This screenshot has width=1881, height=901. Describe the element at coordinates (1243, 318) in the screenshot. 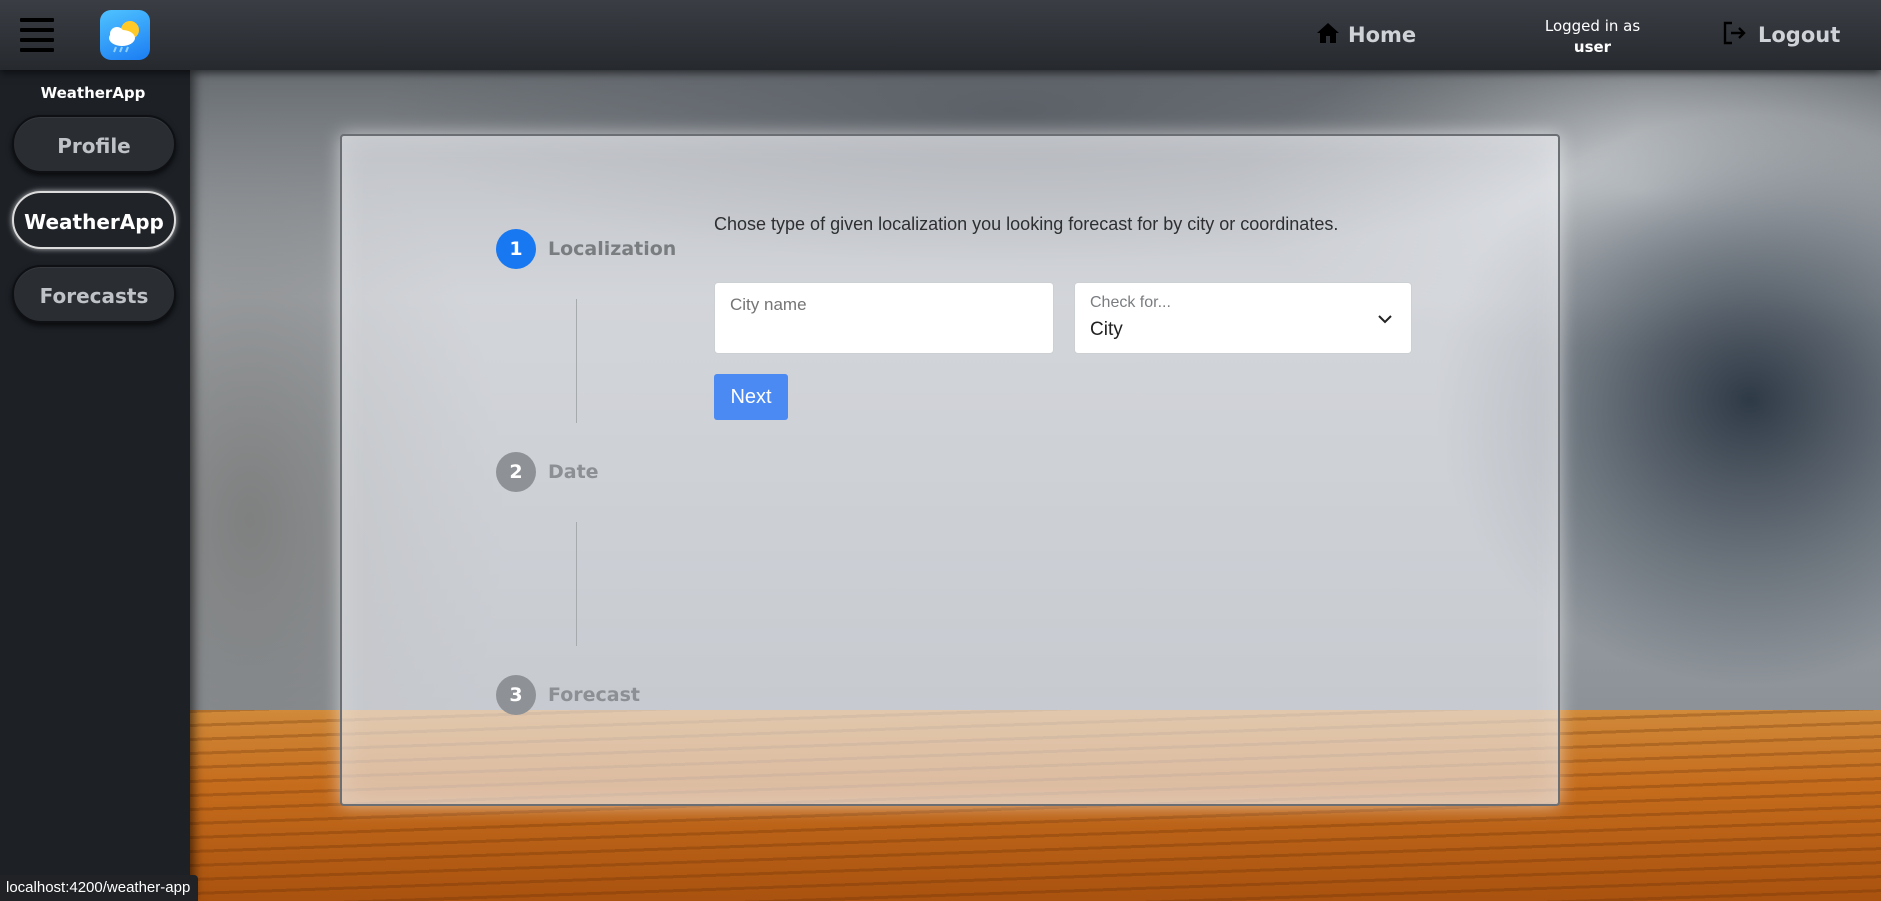

I see `check-for-select: Check for... City` at that location.